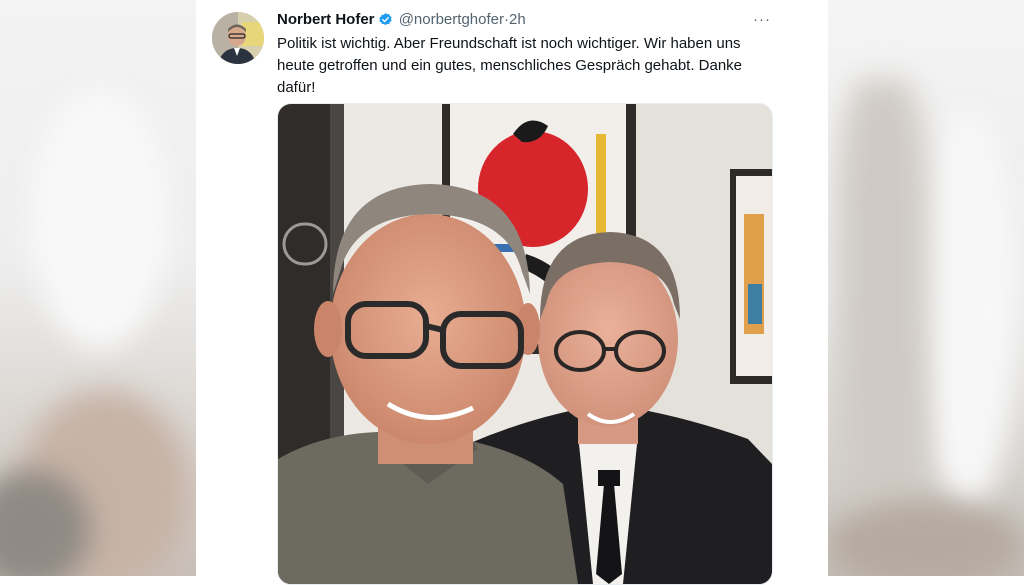  I want to click on tweet-header: Norbert Hofer @norbertghofer·2h, so click(401, 21).